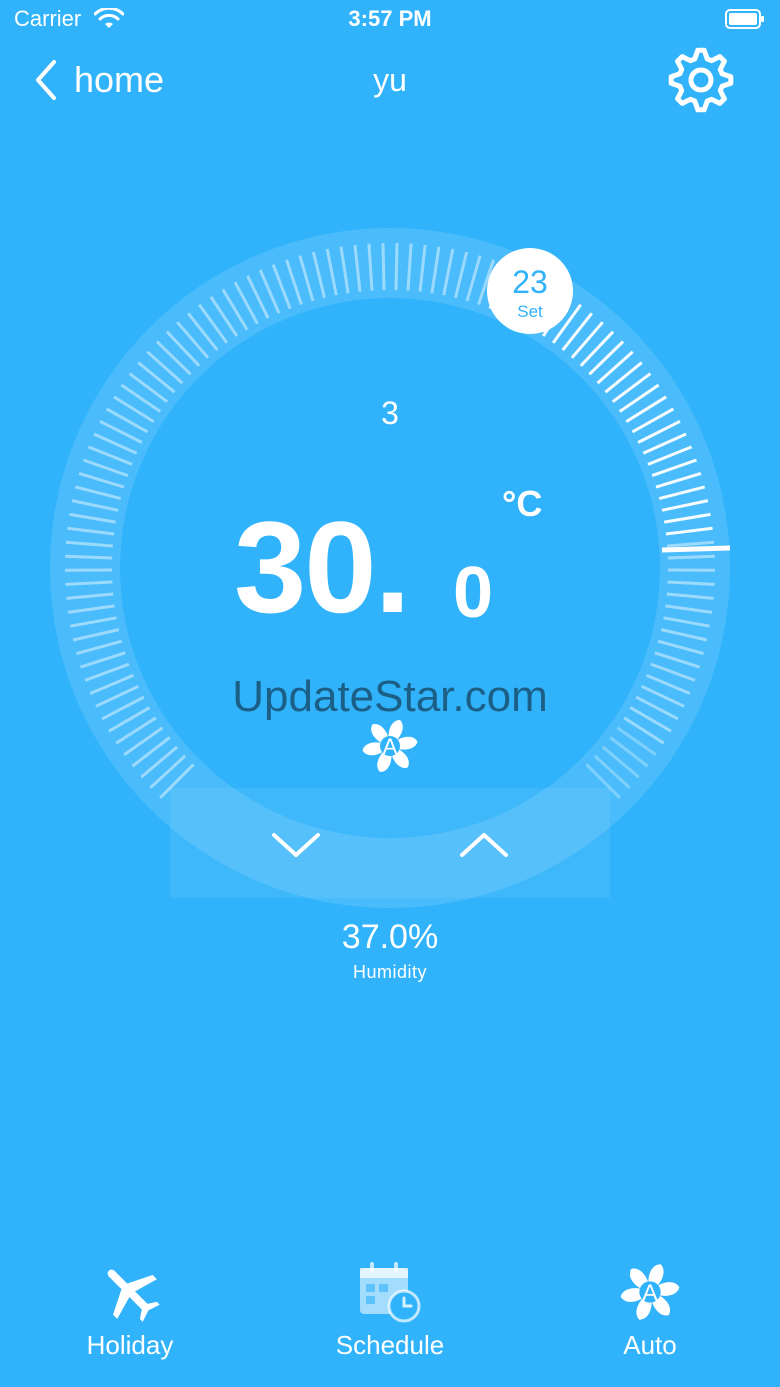 The width and height of the screenshot is (780, 1387). I want to click on set-point-badge: 23 Set, so click(530, 291).